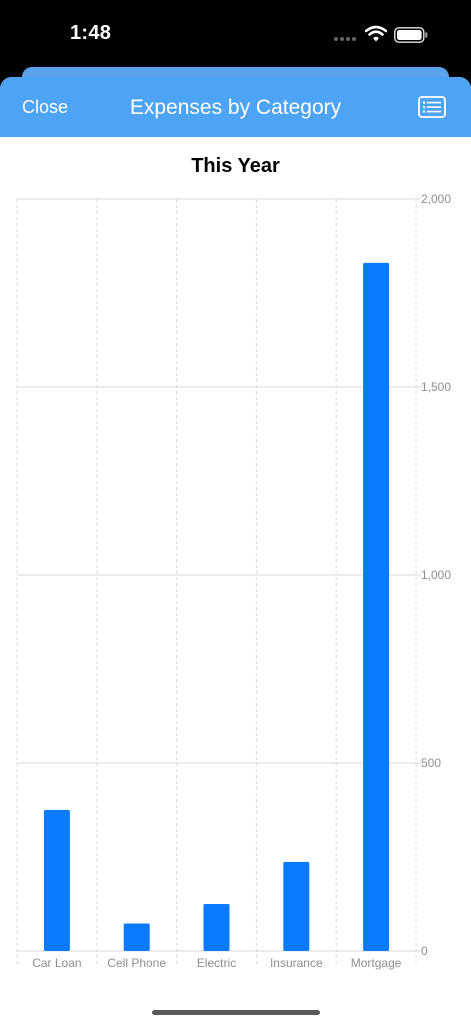 The width and height of the screenshot is (471, 1024). I want to click on status-time: 1:48, so click(91, 33).